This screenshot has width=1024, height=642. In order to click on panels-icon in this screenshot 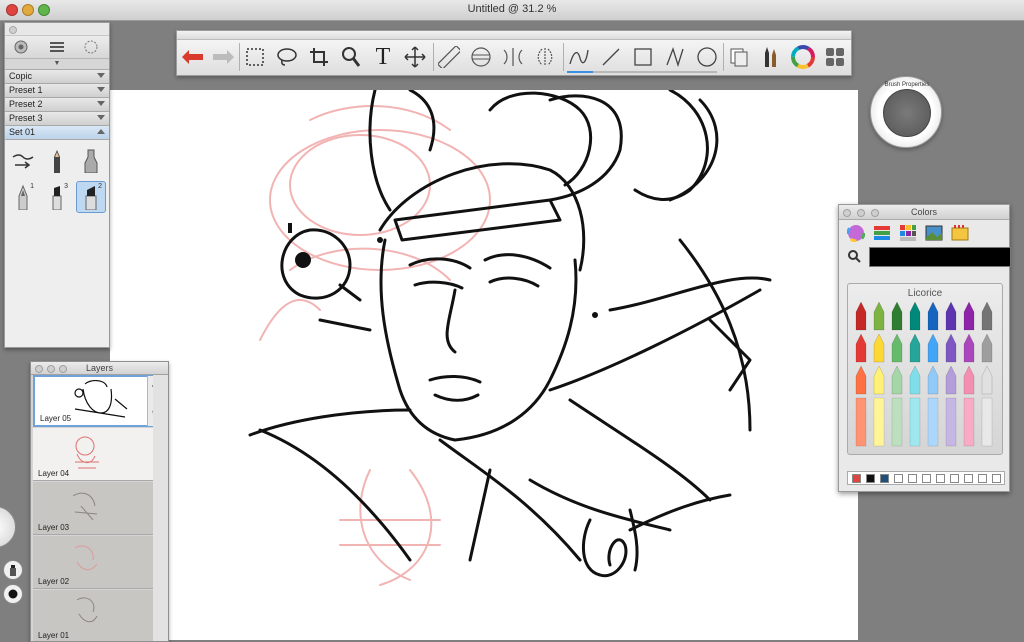, I will do `click(835, 57)`.